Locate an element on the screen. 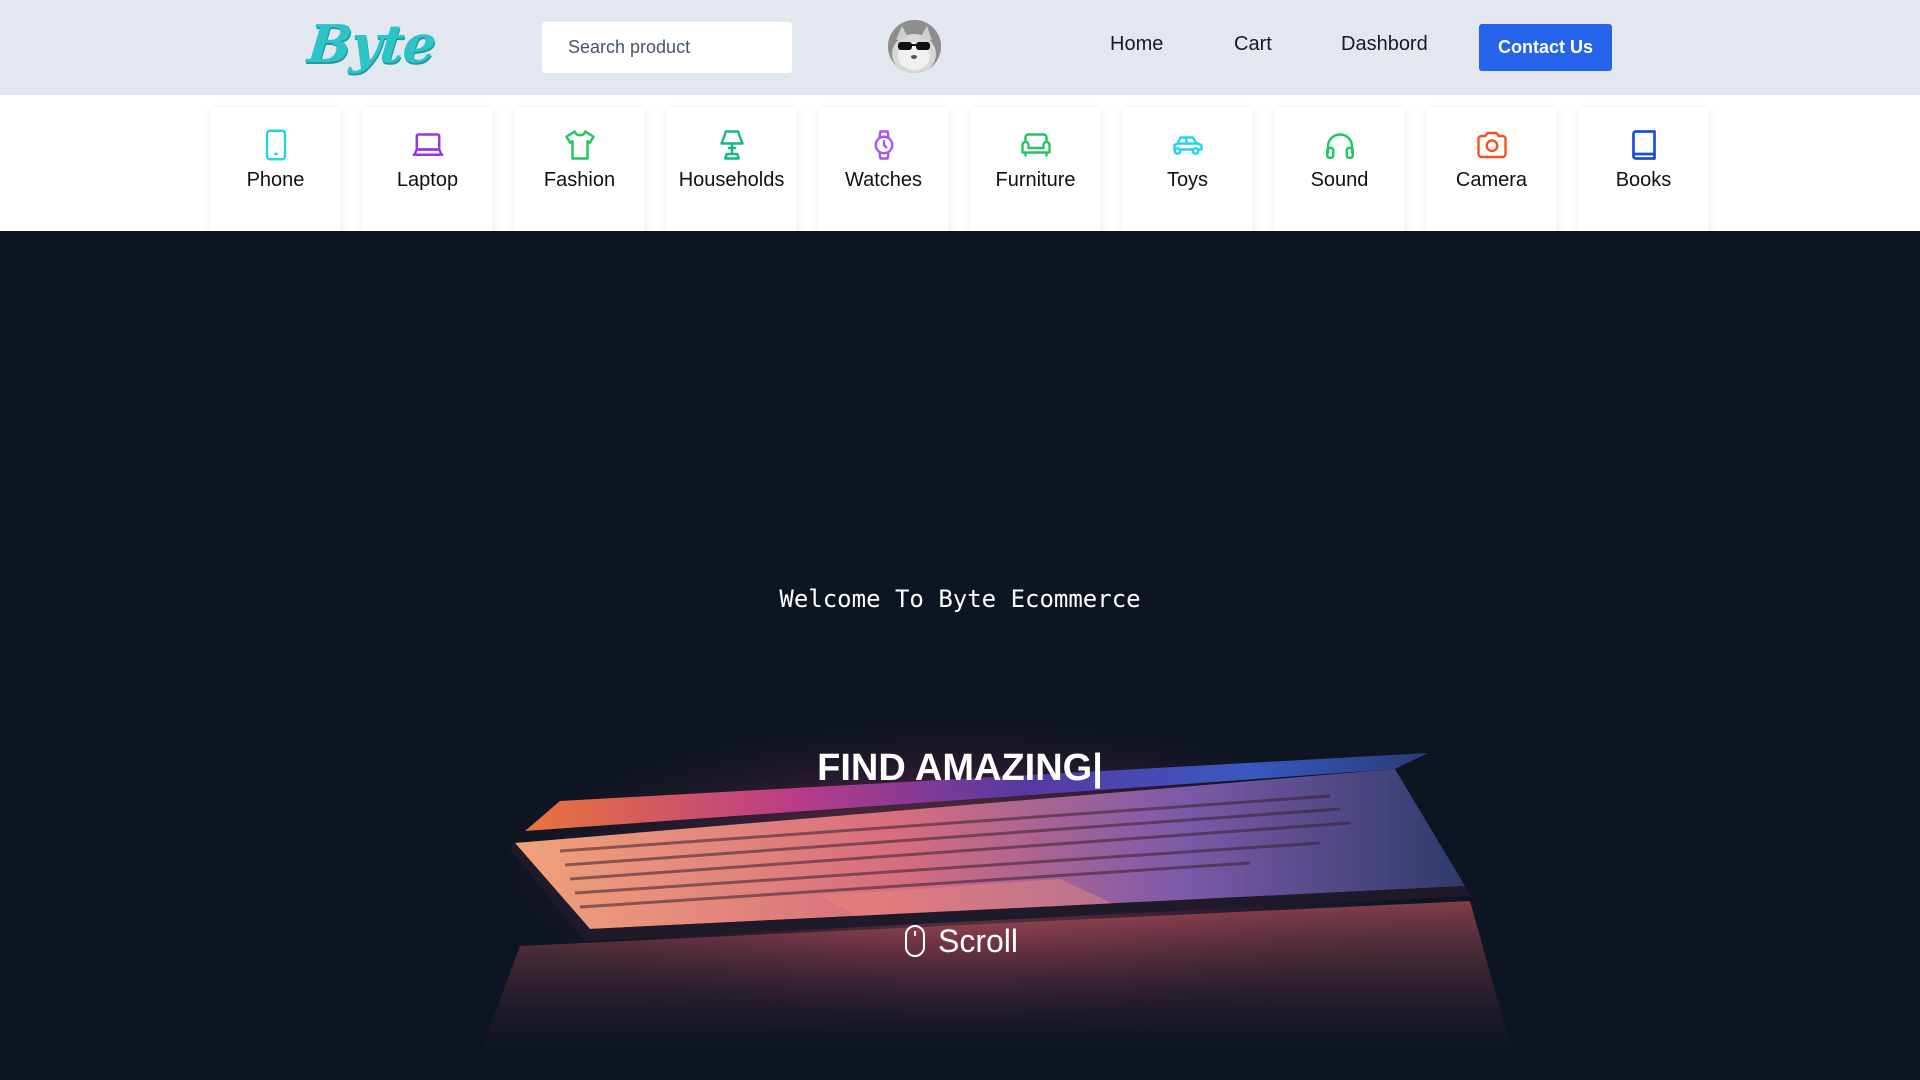  nav-cart: Cart is located at coordinates (1253, 44).